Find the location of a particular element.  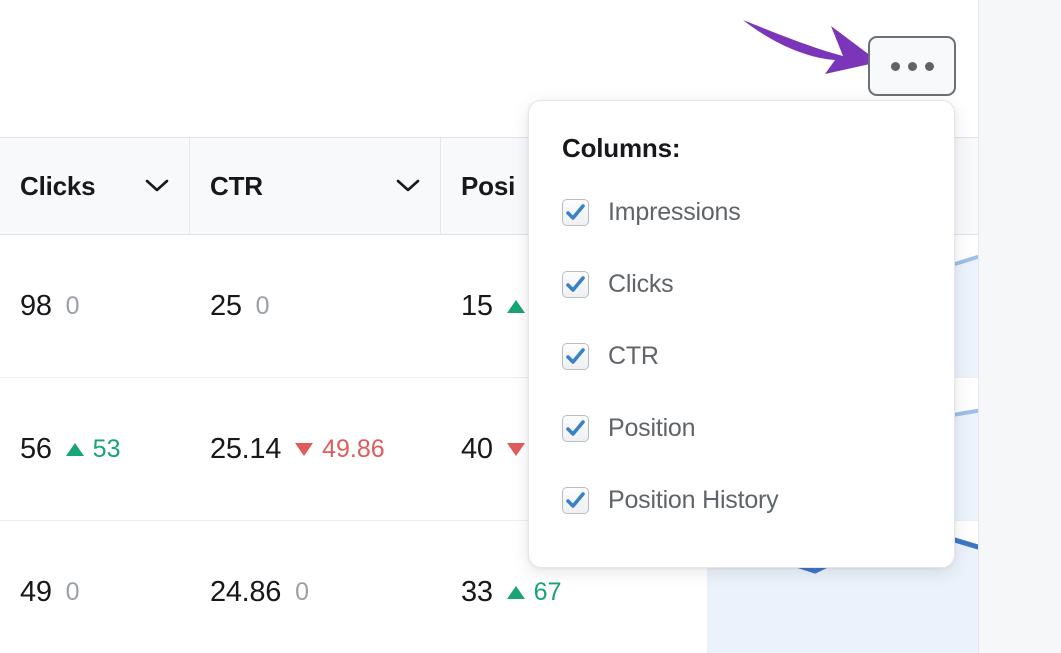

cell-value: 49 is located at coordinates (36, 592).